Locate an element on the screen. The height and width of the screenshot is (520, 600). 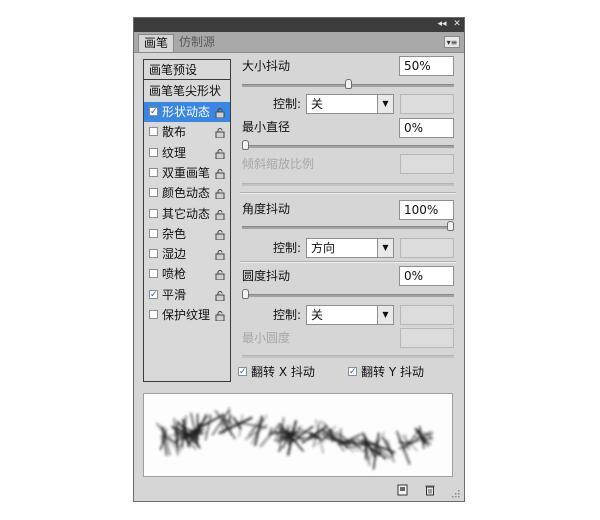
flip-y-label: 翻转 Y 抖动 is located at coordinates (392, 372).